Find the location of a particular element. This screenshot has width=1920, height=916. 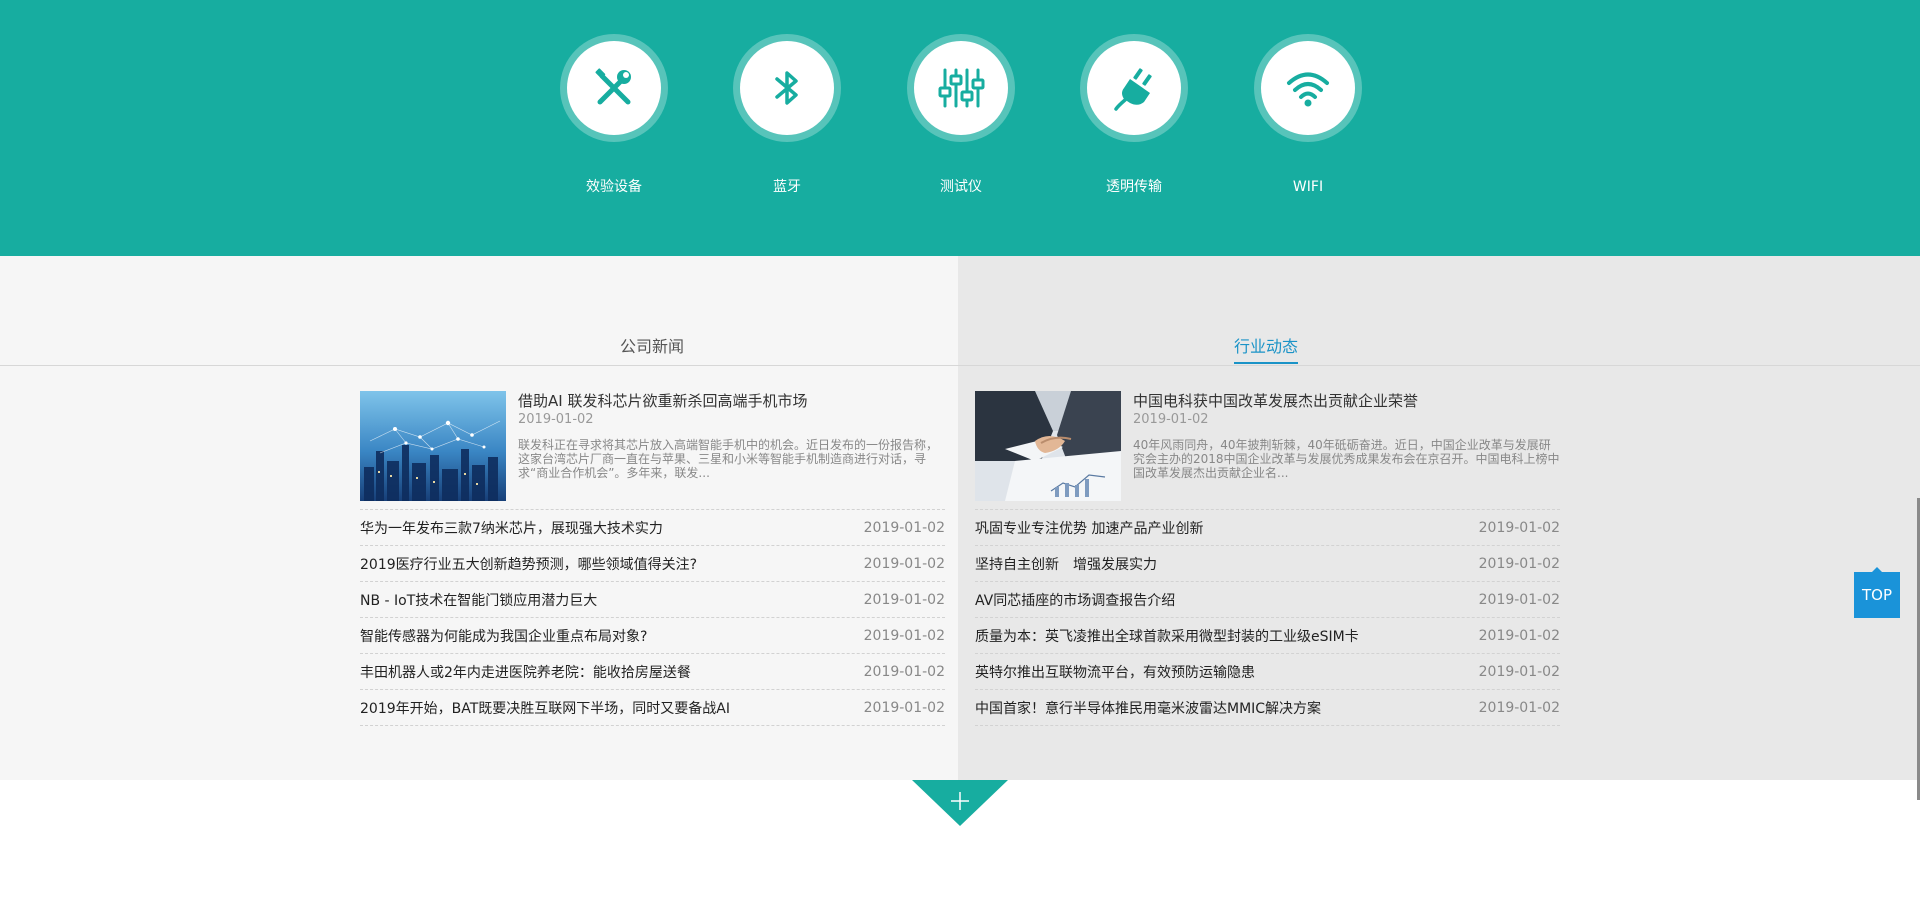

list-item-title: NB - IoT技术在智能门锁应用潜力巨大 is located at coordinates (479, 600).